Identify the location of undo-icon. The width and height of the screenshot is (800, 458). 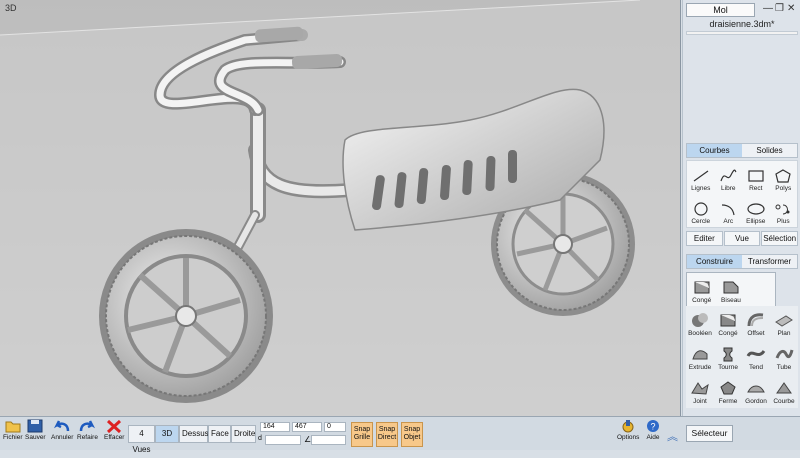
(62, 426).